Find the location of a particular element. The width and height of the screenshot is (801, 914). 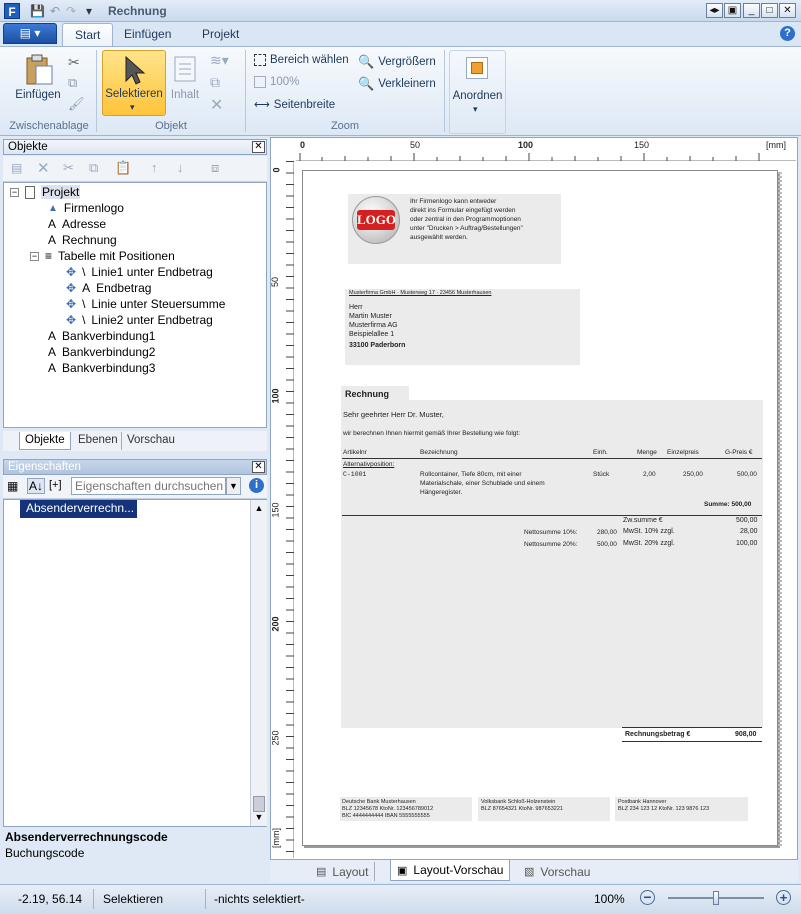

file-menu-button: ▤ ▾ is located at coordinates (30, 33).